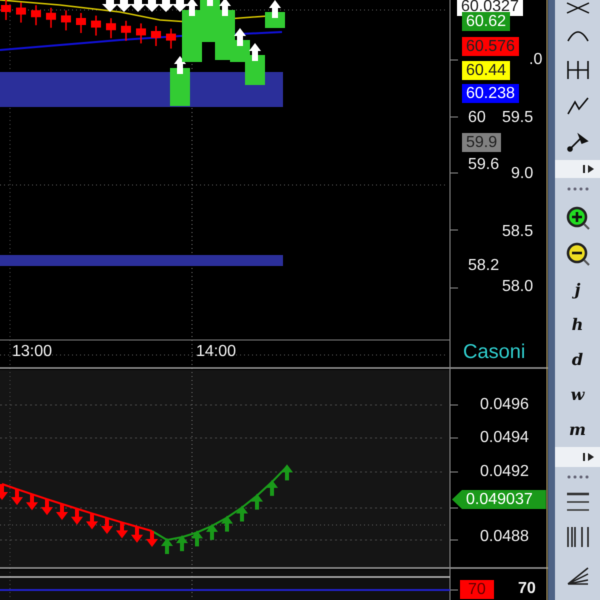 The width and height of the screenshot is (600, 600). Describe the element at coordinates (504, 438) in the screenshot. I see `axis-label: 0.0494` at that location.